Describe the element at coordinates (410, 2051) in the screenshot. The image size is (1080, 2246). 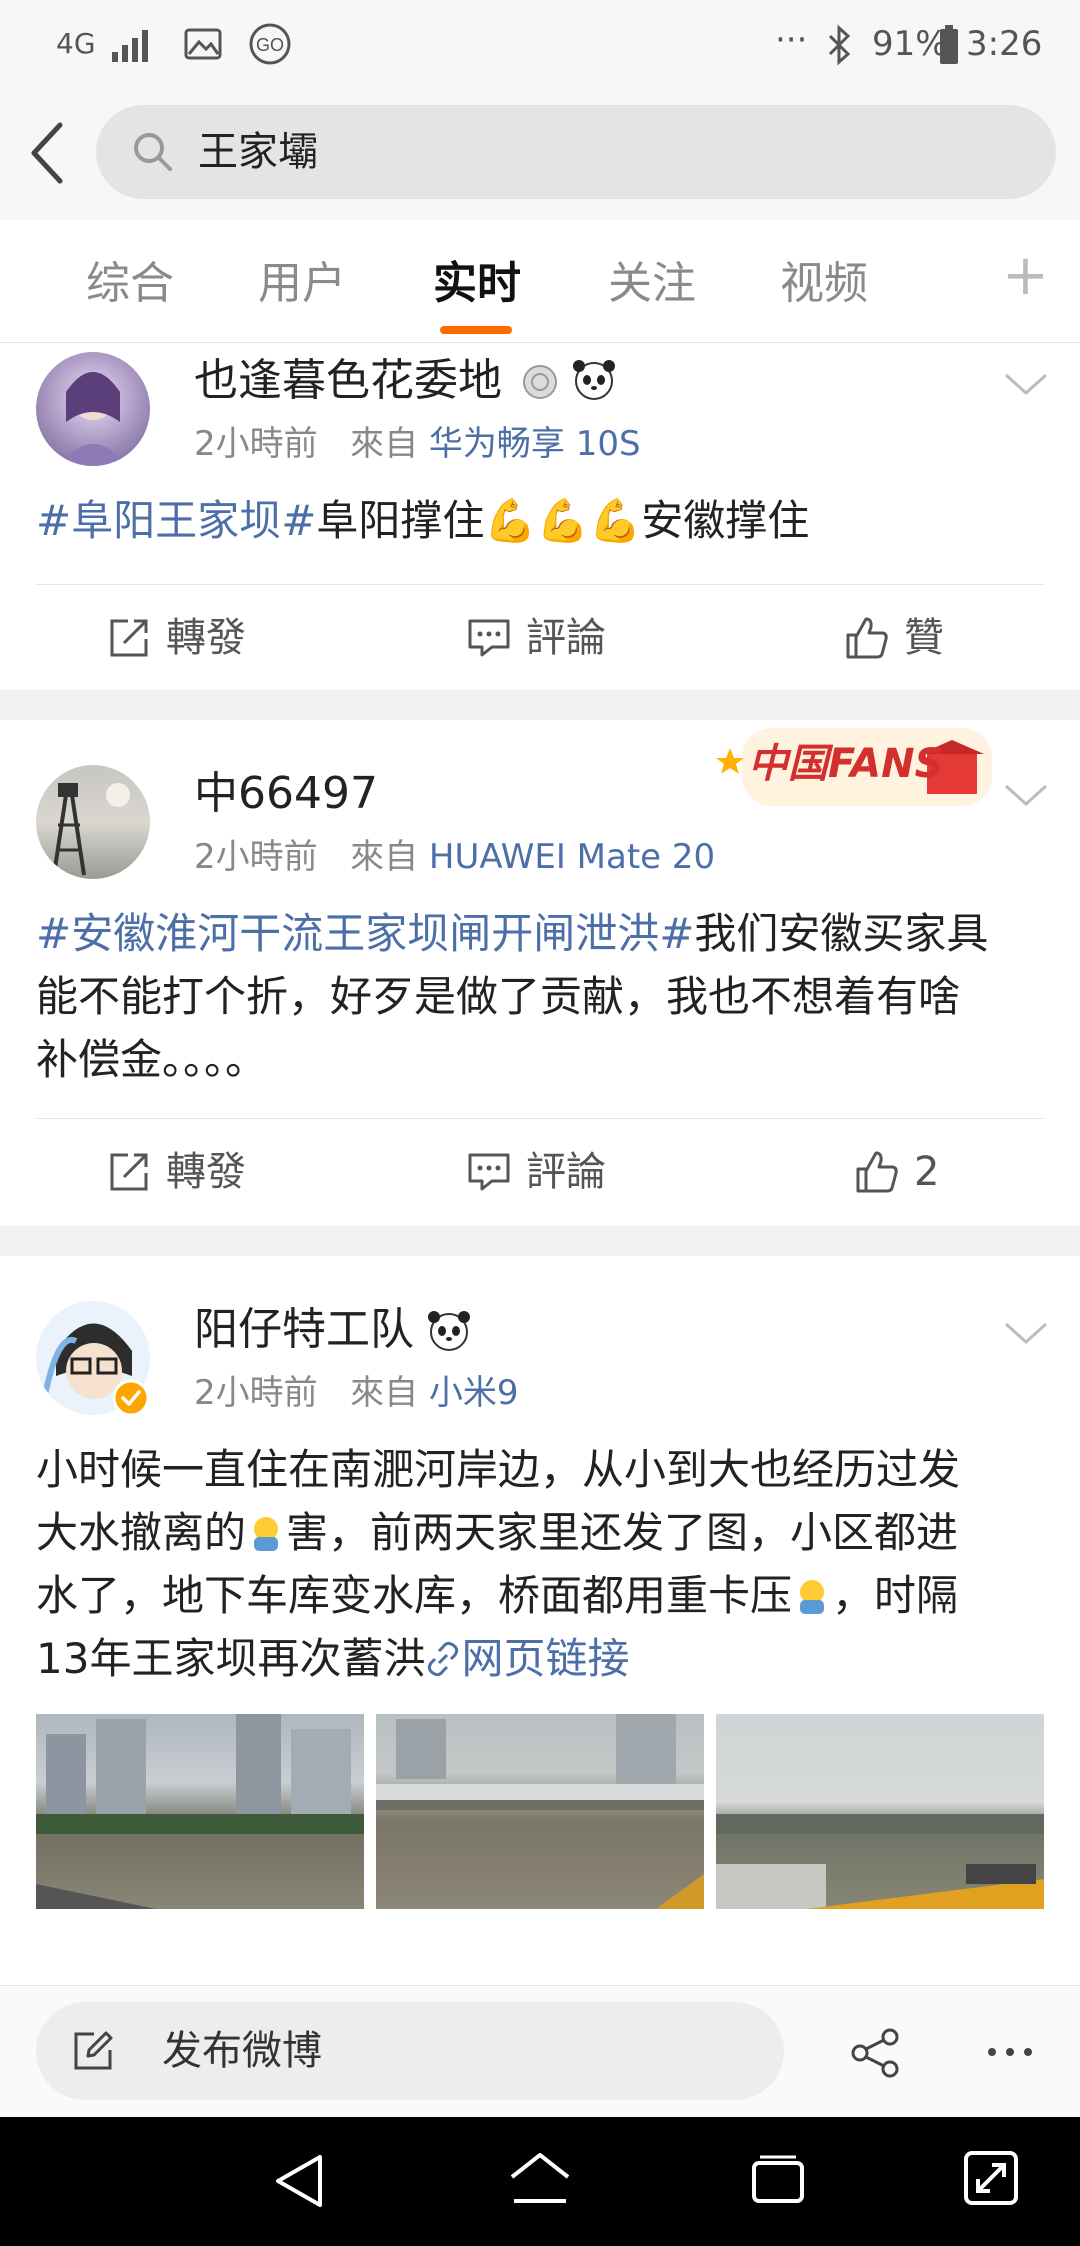
I see `compose-post-button: 发布微博` at that location.